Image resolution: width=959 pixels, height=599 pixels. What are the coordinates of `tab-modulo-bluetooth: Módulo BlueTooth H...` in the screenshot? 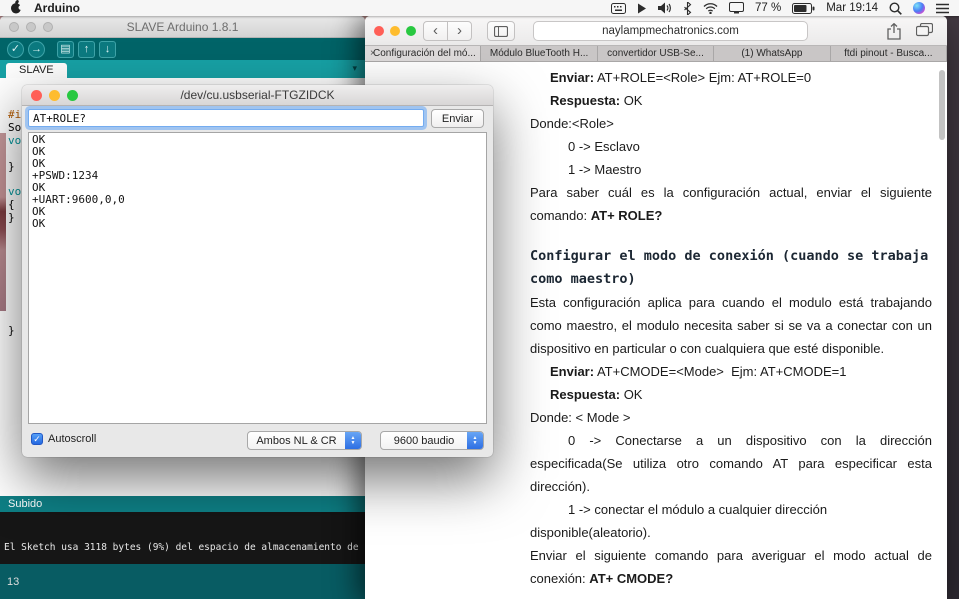 It's located at (539, 53).